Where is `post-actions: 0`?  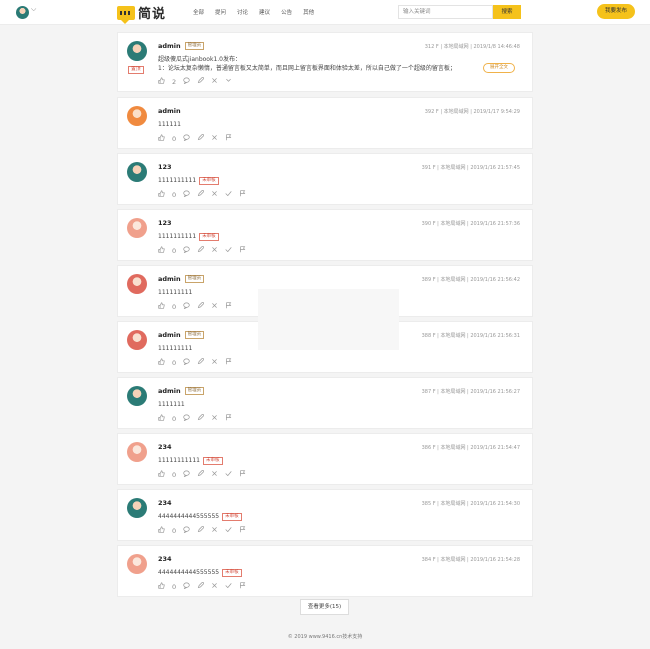 post-actions: 0 is located at coordinates (202, 250).